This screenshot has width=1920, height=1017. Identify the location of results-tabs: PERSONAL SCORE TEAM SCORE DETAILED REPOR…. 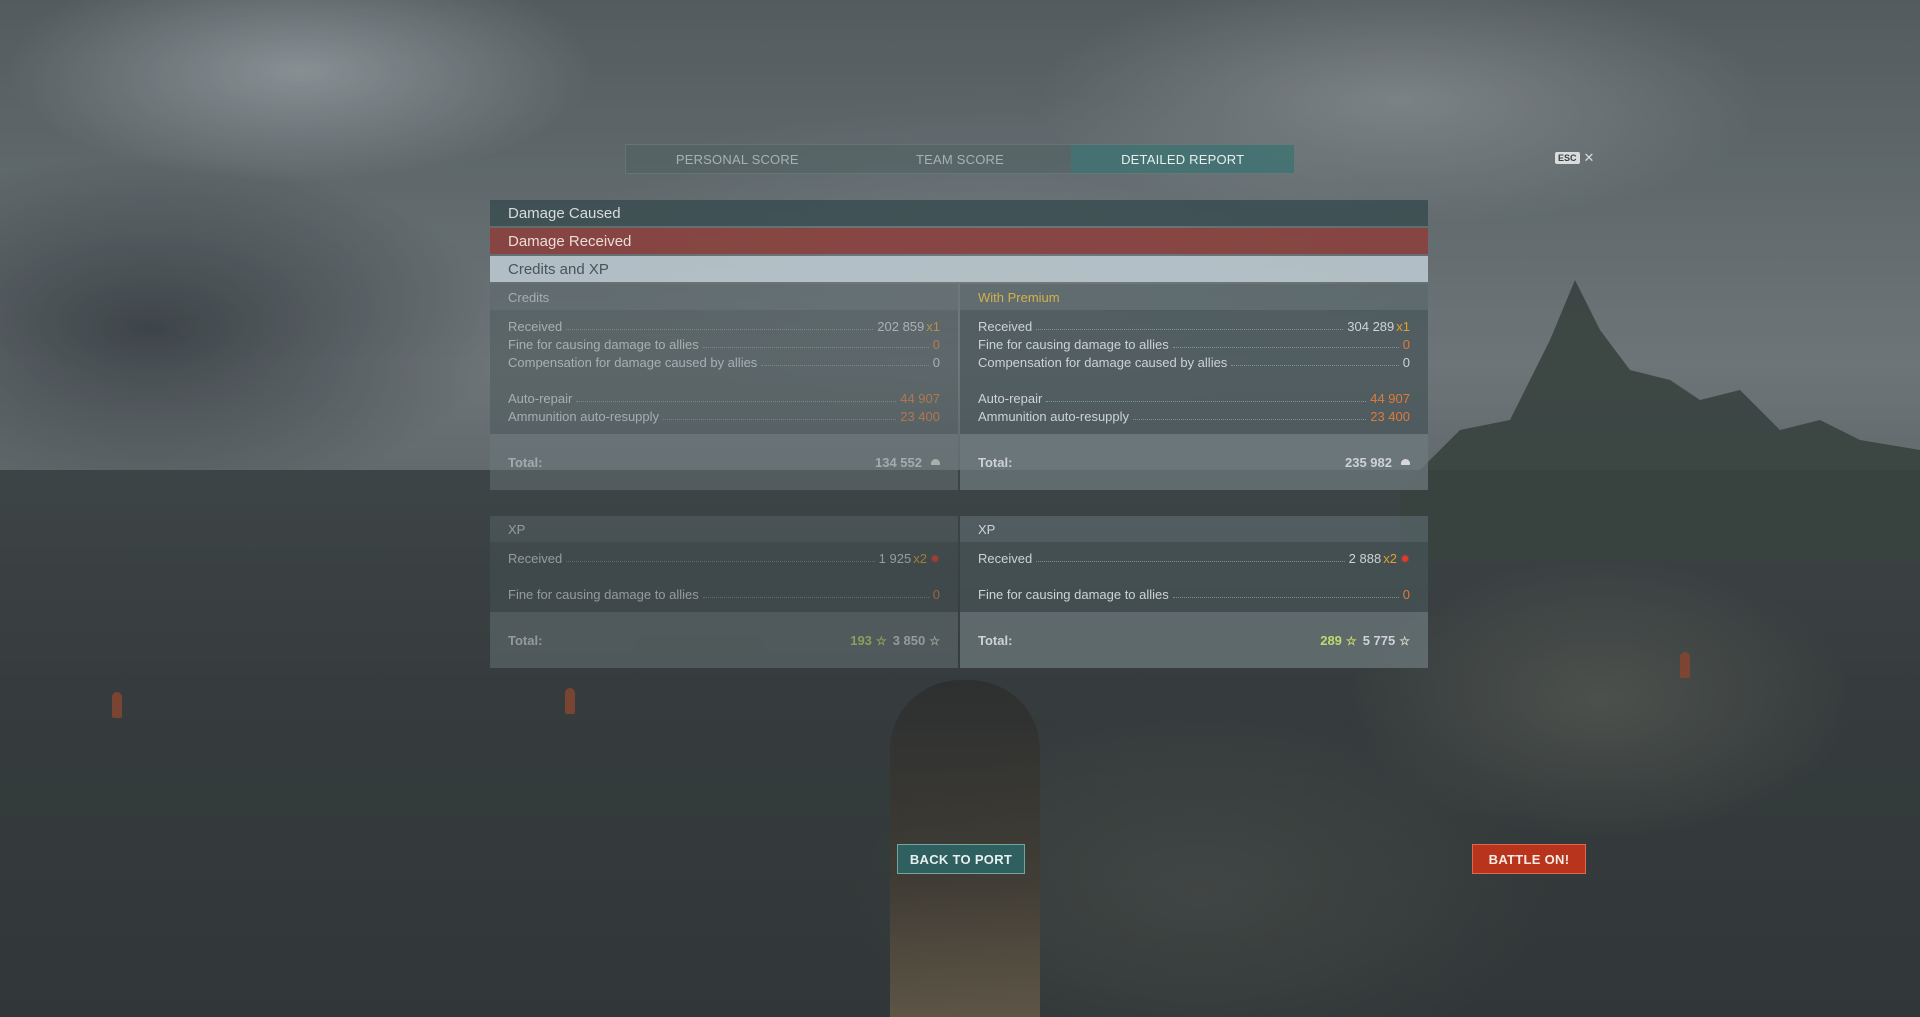
(960, 159).